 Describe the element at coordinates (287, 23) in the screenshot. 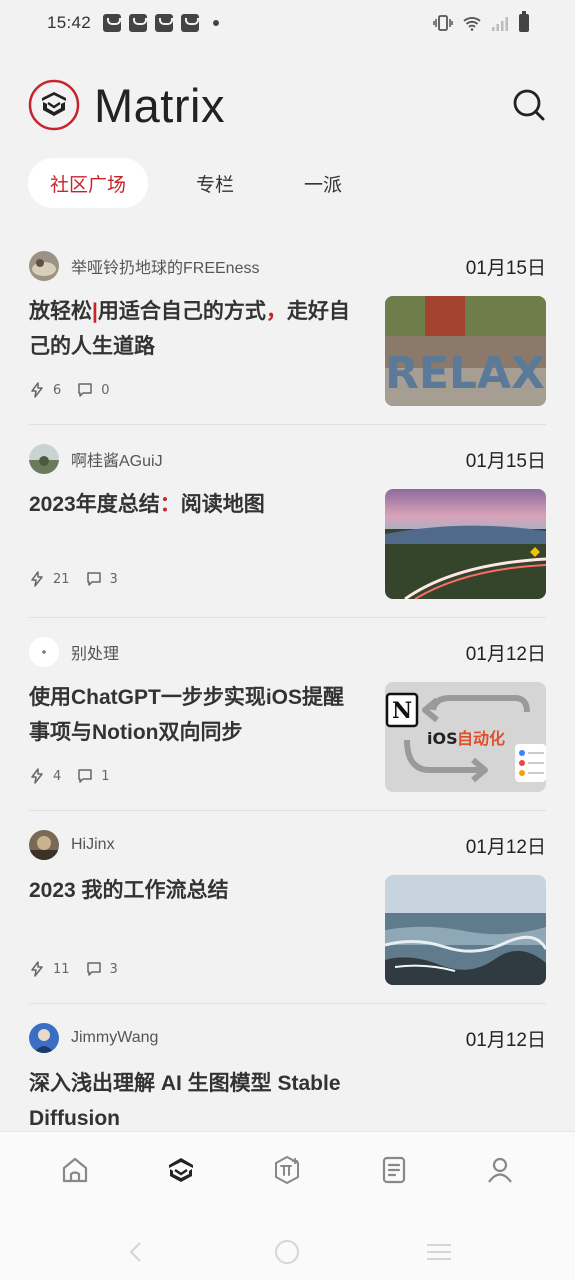

I see `status-bar: 15:42` at that location.